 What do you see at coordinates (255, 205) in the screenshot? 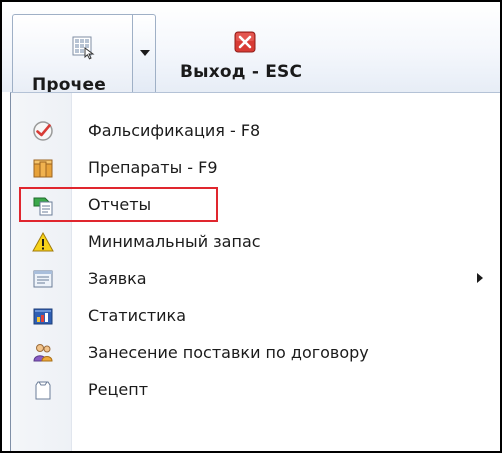
I see `menu-item-reports: Отчеты` at bounding box center [255, 205].